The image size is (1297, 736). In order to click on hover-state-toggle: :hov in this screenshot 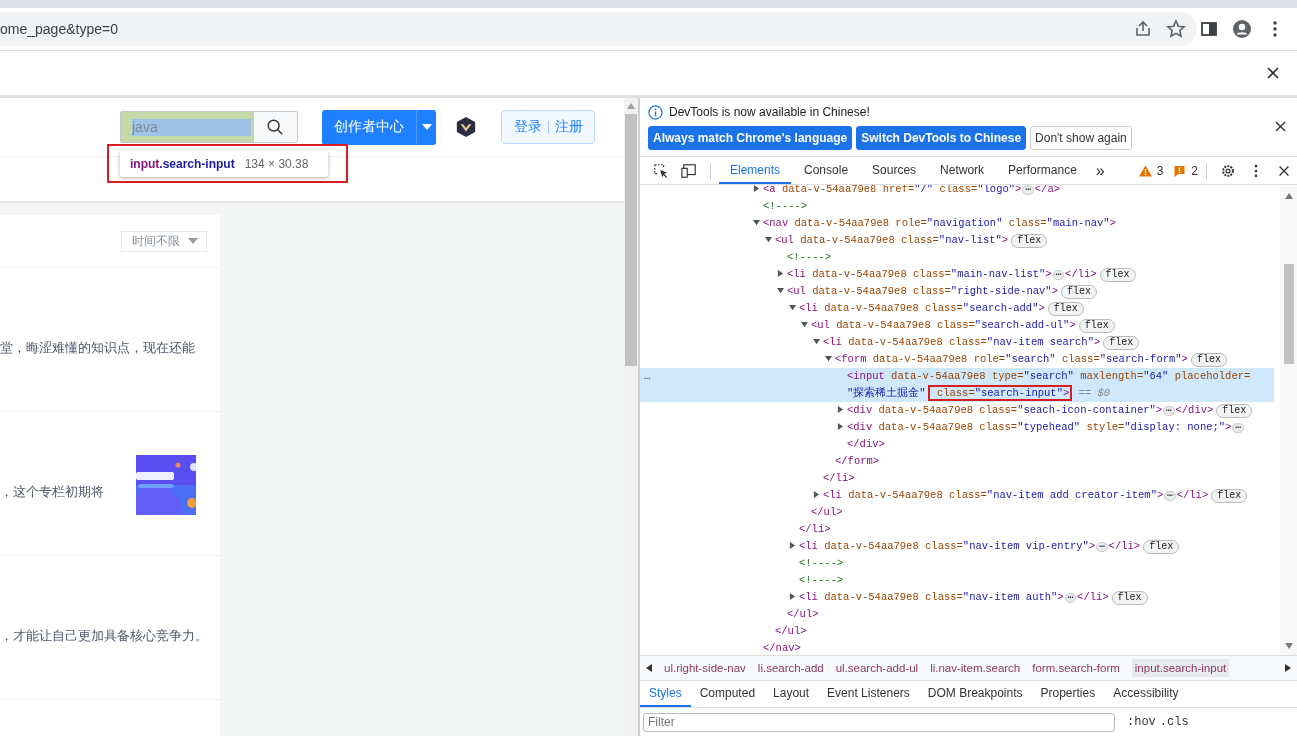, I will do `click(1141, 722)`.